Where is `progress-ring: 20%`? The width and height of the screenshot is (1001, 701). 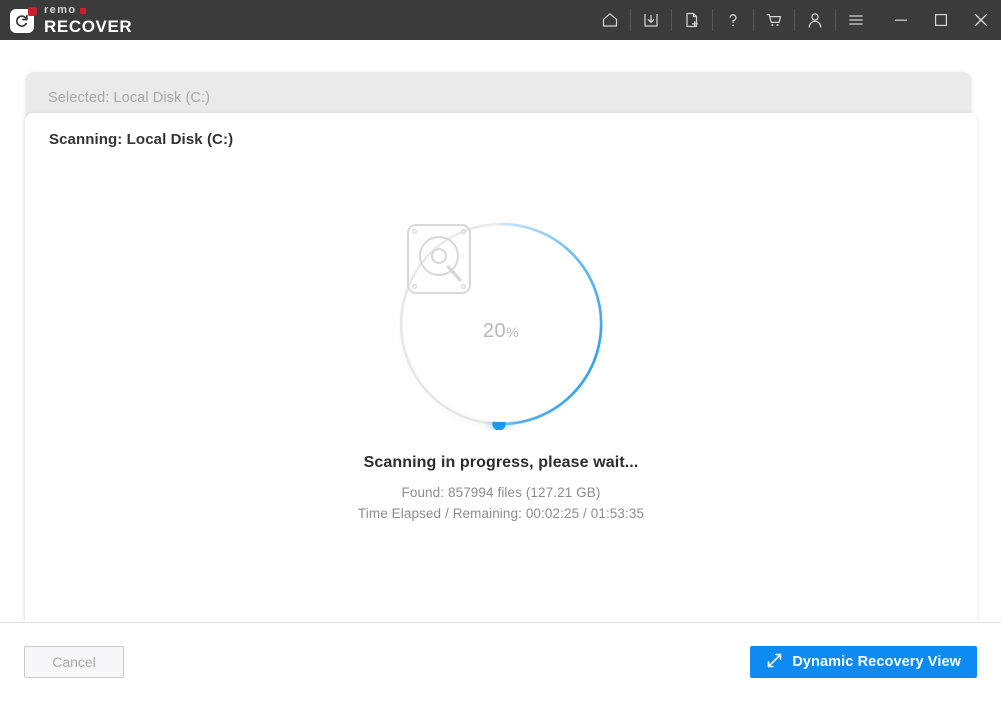 progress-ring: 20% is located at coordinates (501, 324).